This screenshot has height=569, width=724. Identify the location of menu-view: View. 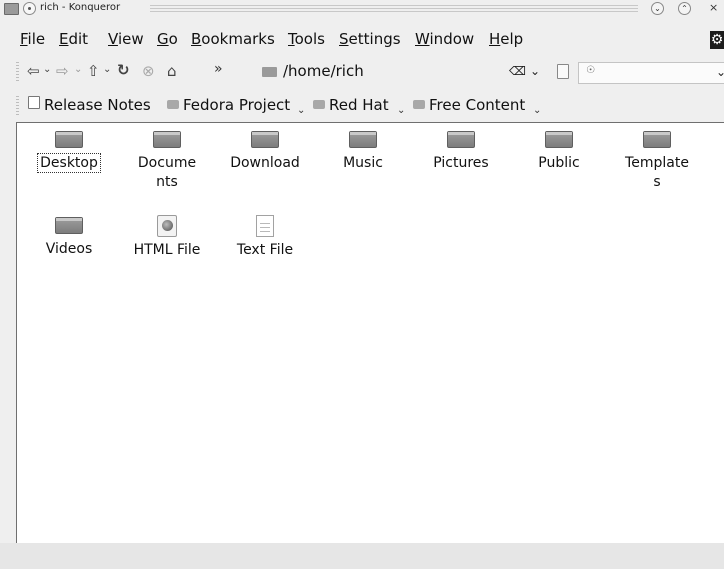
(126, 39).